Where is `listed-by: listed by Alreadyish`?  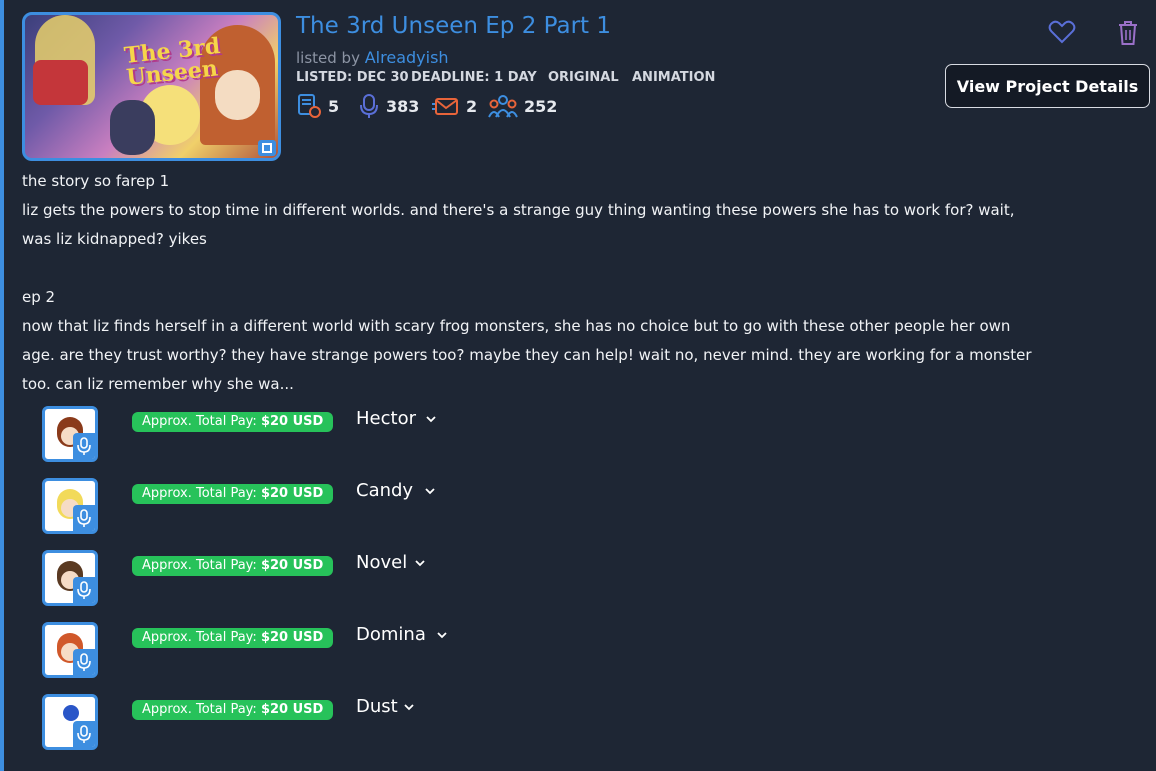 listed-by: listed by Alreadyish is located at coordinates (372, 57).